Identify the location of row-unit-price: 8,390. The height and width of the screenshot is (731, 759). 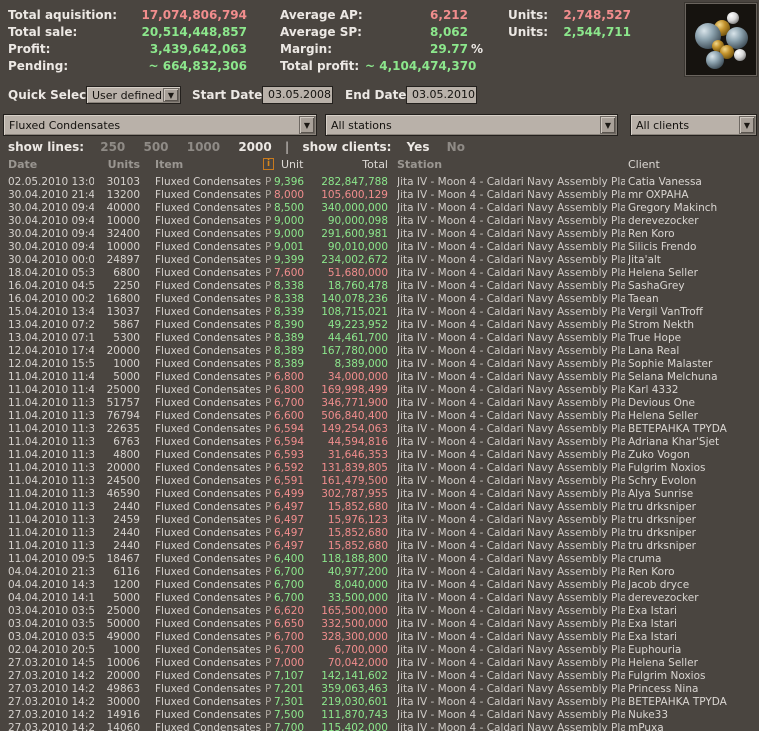
(289, 325).